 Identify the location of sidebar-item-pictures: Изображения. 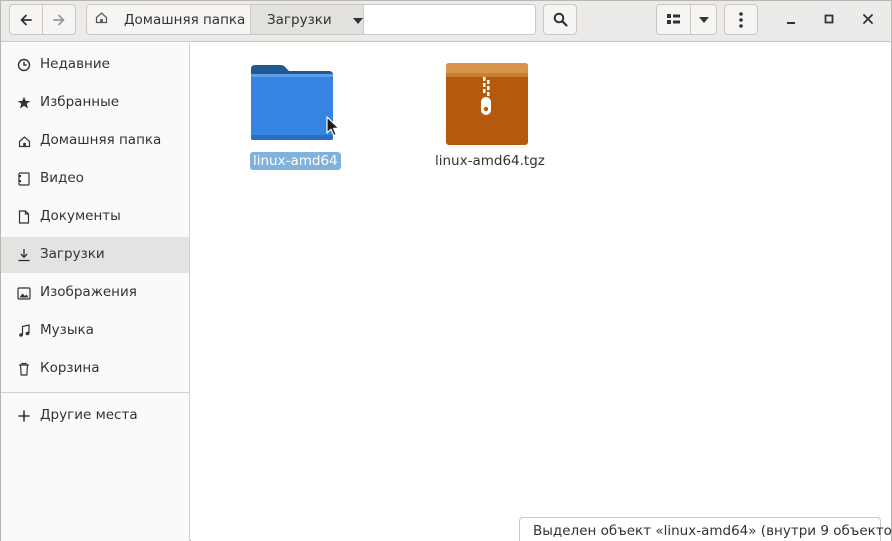
(95, 293).